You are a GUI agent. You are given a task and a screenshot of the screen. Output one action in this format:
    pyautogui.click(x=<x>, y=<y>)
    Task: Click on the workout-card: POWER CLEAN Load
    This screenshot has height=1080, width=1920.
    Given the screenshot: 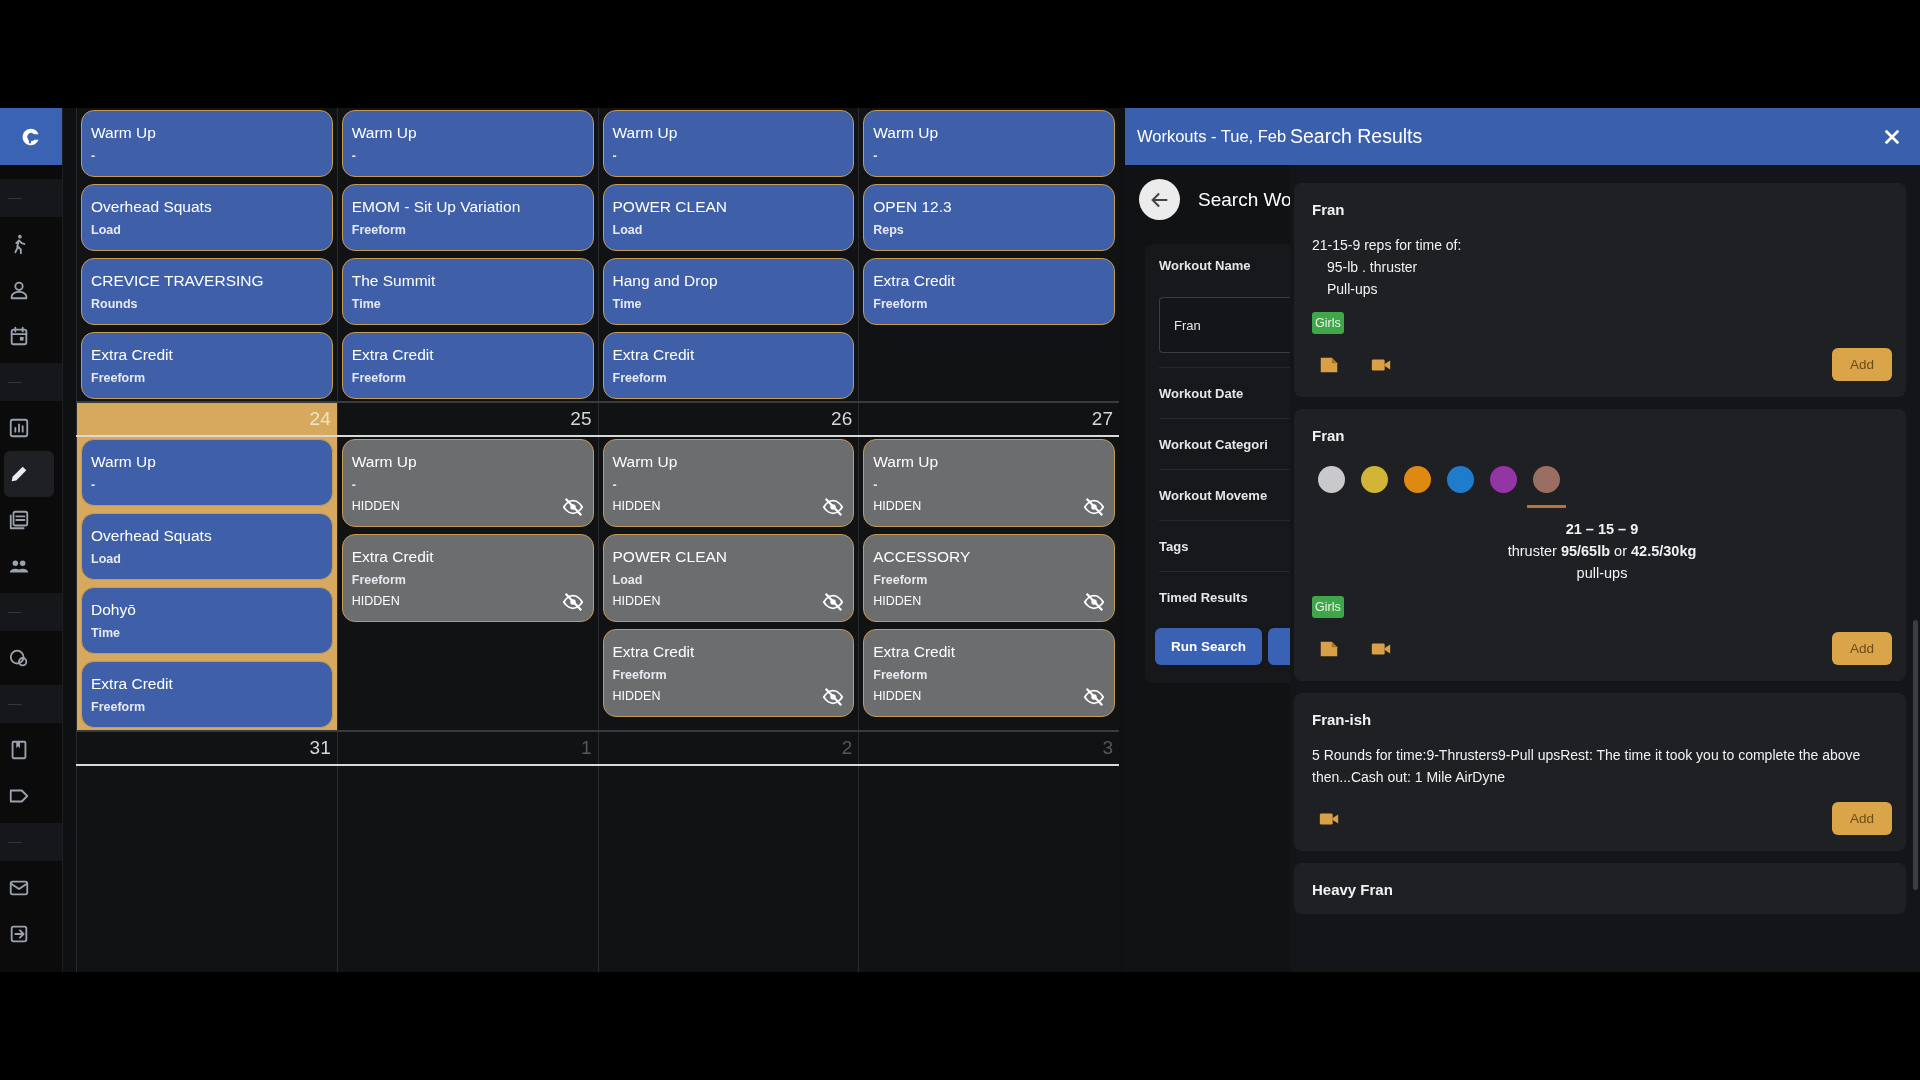 What is the action you would take?
    pyautogui.click(x=728, y=217)
    